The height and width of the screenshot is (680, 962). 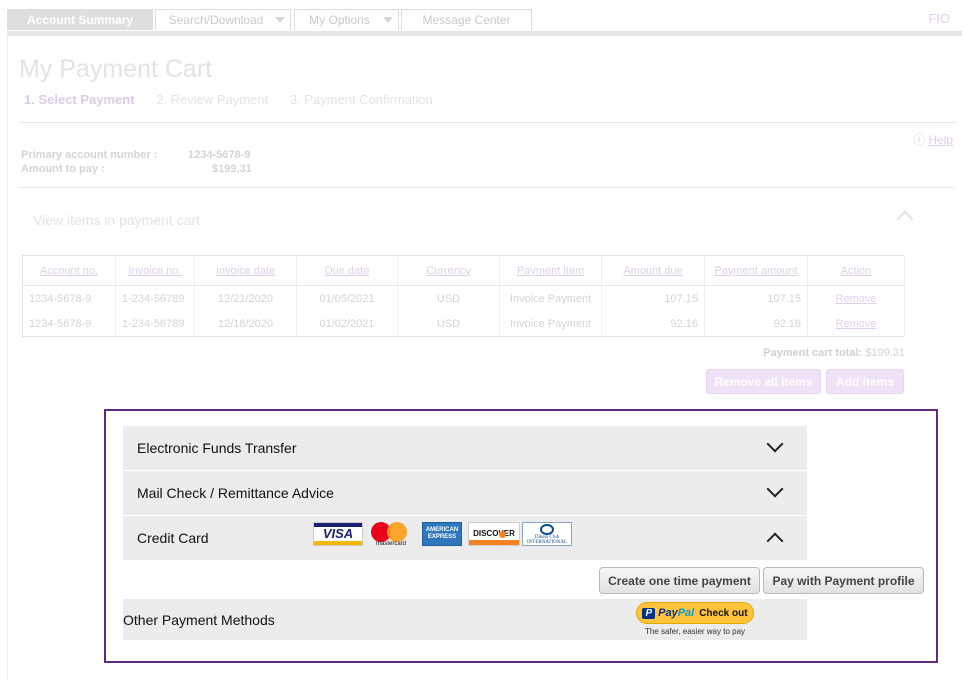 I want to click on tab-my-options: My Options, so click(x=346, y=19).